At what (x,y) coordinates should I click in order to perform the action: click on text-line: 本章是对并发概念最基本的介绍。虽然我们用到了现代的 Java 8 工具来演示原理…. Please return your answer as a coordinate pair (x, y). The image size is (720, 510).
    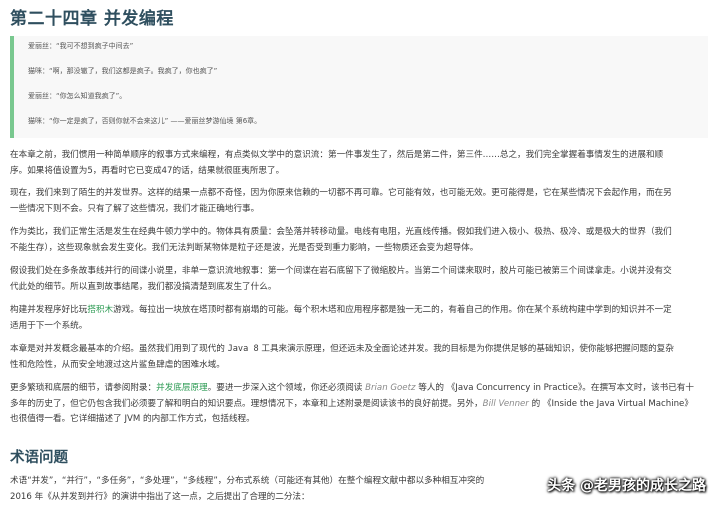
    Looking at the image, I should click on (360, 350).